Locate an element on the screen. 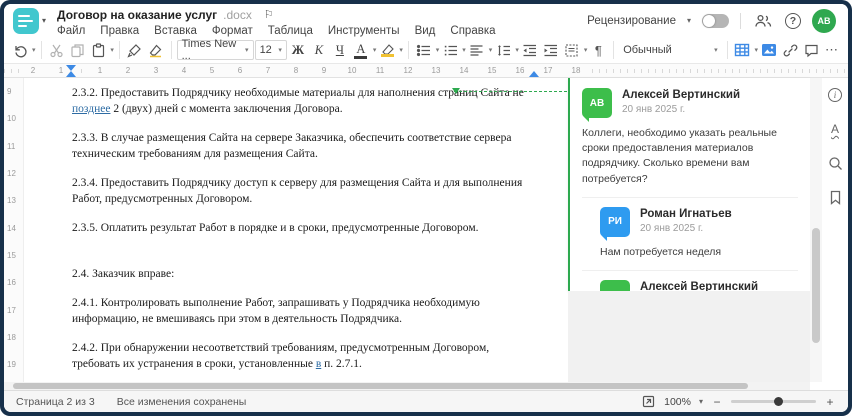 The width and height of the screenshot is (852, 416). app-logo-icon is located at coordinates (26, 20).